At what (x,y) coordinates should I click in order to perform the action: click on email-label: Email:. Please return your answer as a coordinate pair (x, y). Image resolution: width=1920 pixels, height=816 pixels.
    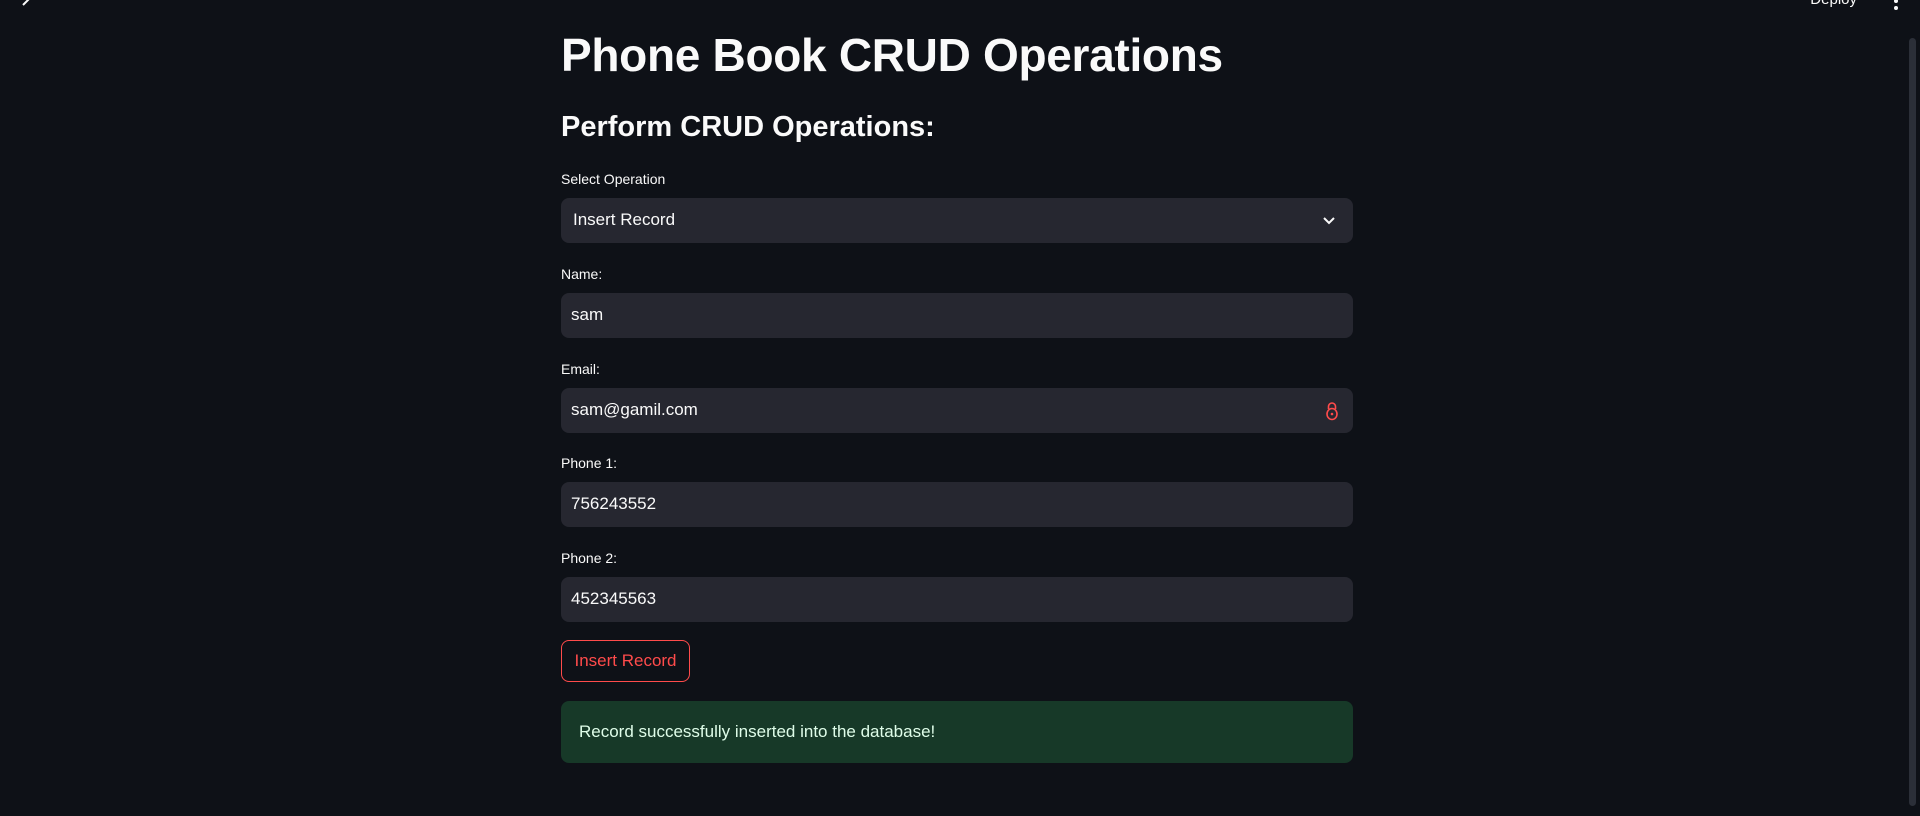
    Looking at the image, I should click on (580, 369).